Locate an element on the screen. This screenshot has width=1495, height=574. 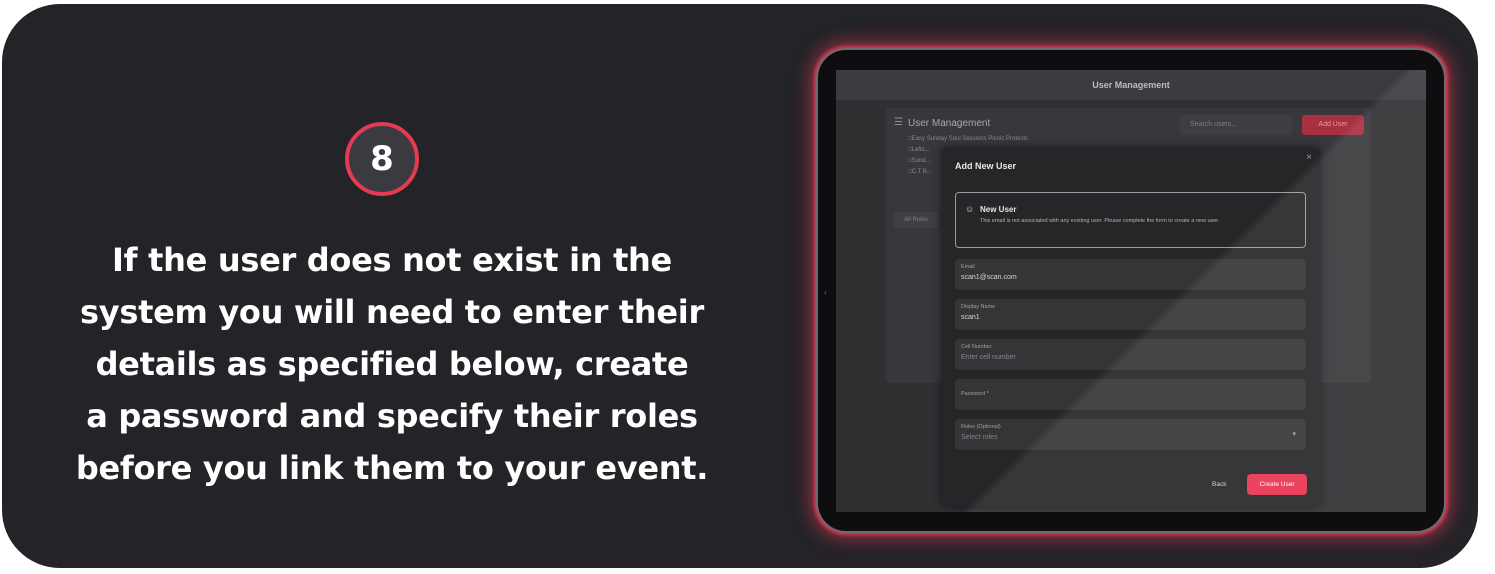
field-placeholder: Enter cell number is located at coordinates (988, 357).